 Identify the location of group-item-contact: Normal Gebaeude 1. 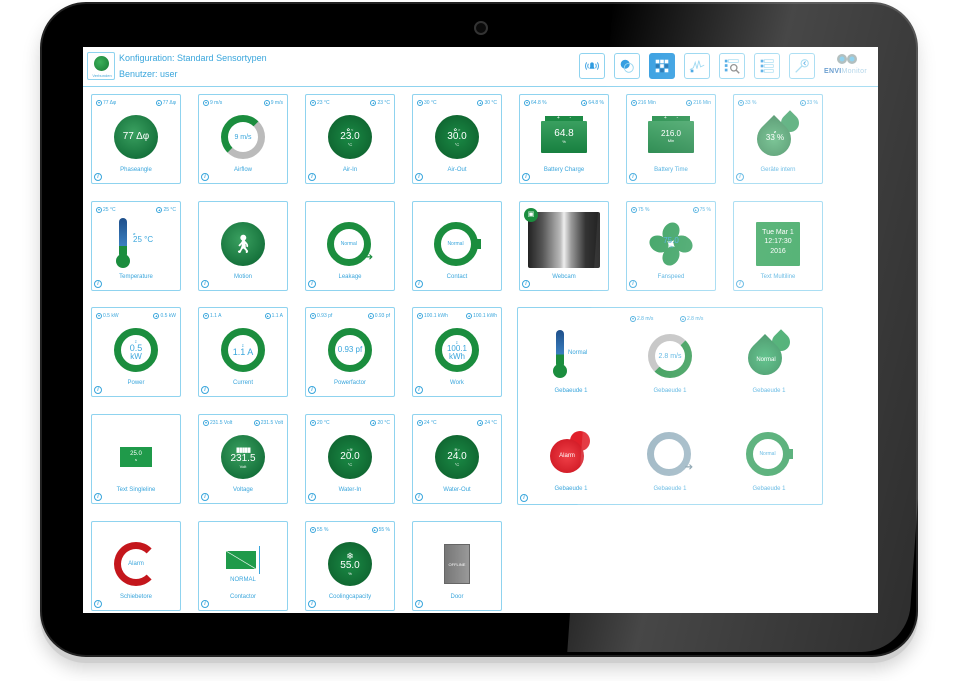
(769, 457).